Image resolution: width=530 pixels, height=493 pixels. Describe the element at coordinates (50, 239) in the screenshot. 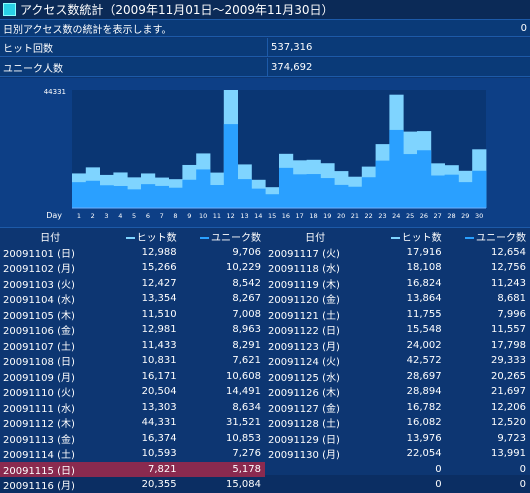

I see `header-date: 日付` at that location.